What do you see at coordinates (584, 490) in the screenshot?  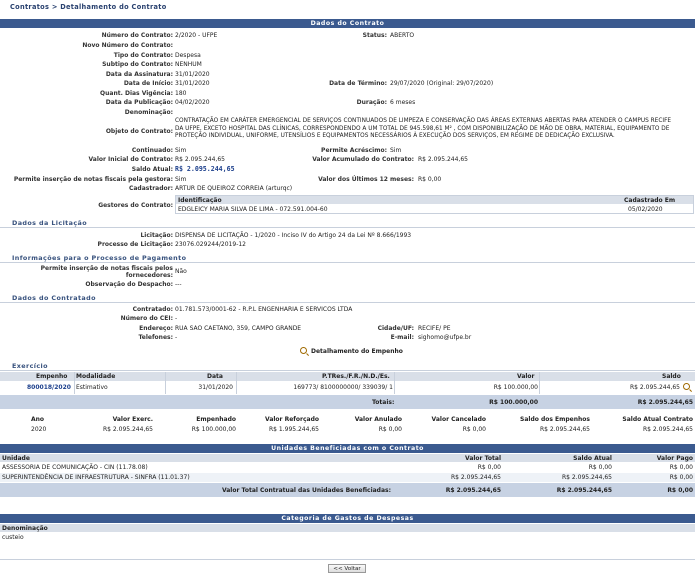 I see `unidades-total-saldo: R$ 2.095.244,65` at bounding box center [584, 490].